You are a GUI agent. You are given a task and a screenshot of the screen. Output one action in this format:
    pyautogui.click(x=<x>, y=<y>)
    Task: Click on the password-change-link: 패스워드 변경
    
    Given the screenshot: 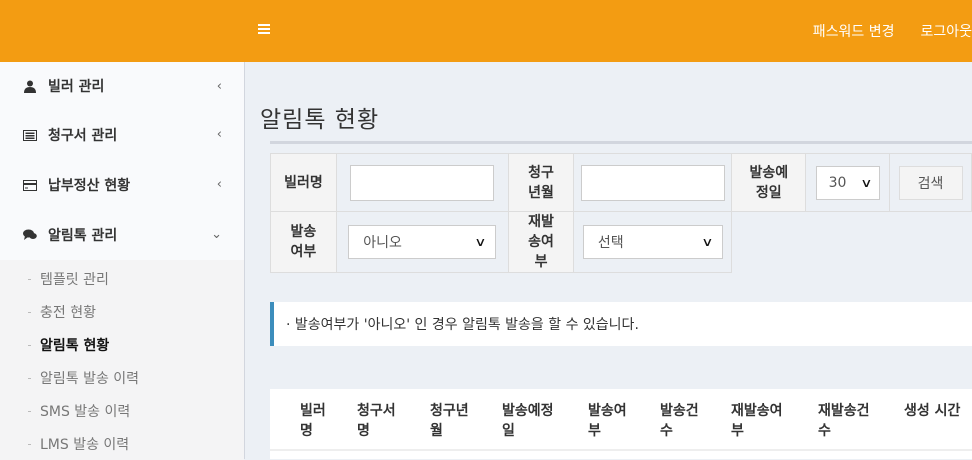 What is the action you would take?
    pyautogui.click(x=854, y=31)
    